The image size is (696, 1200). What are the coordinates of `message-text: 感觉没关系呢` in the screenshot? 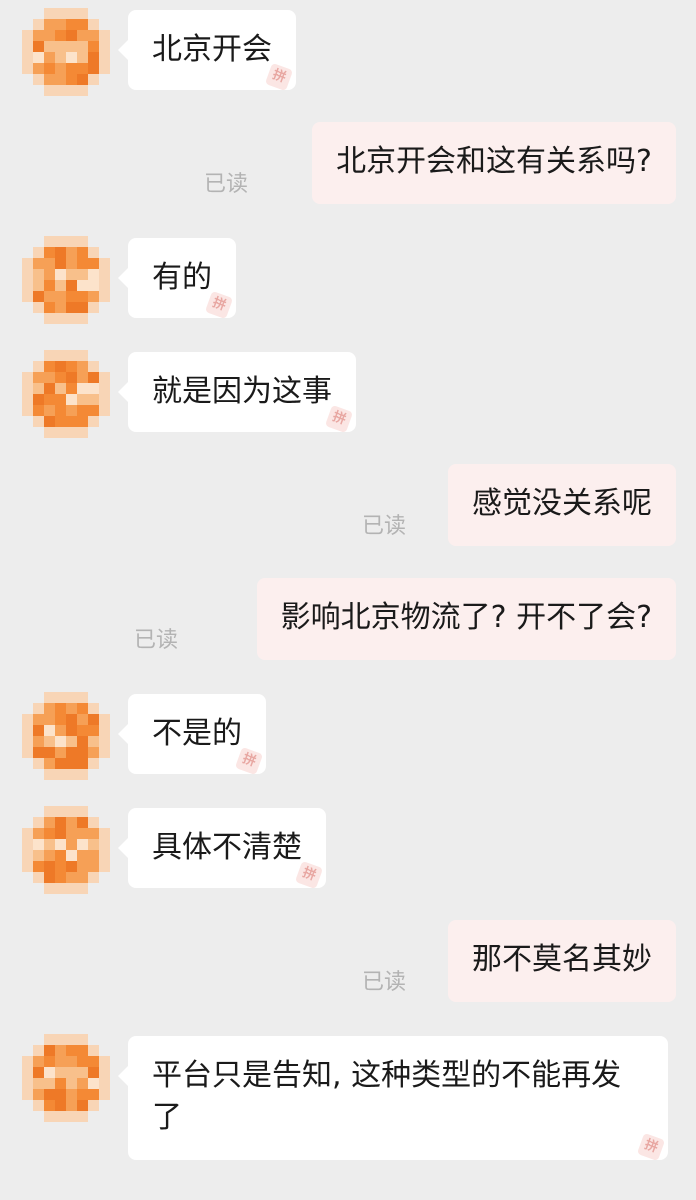 It's located at (562, 503).